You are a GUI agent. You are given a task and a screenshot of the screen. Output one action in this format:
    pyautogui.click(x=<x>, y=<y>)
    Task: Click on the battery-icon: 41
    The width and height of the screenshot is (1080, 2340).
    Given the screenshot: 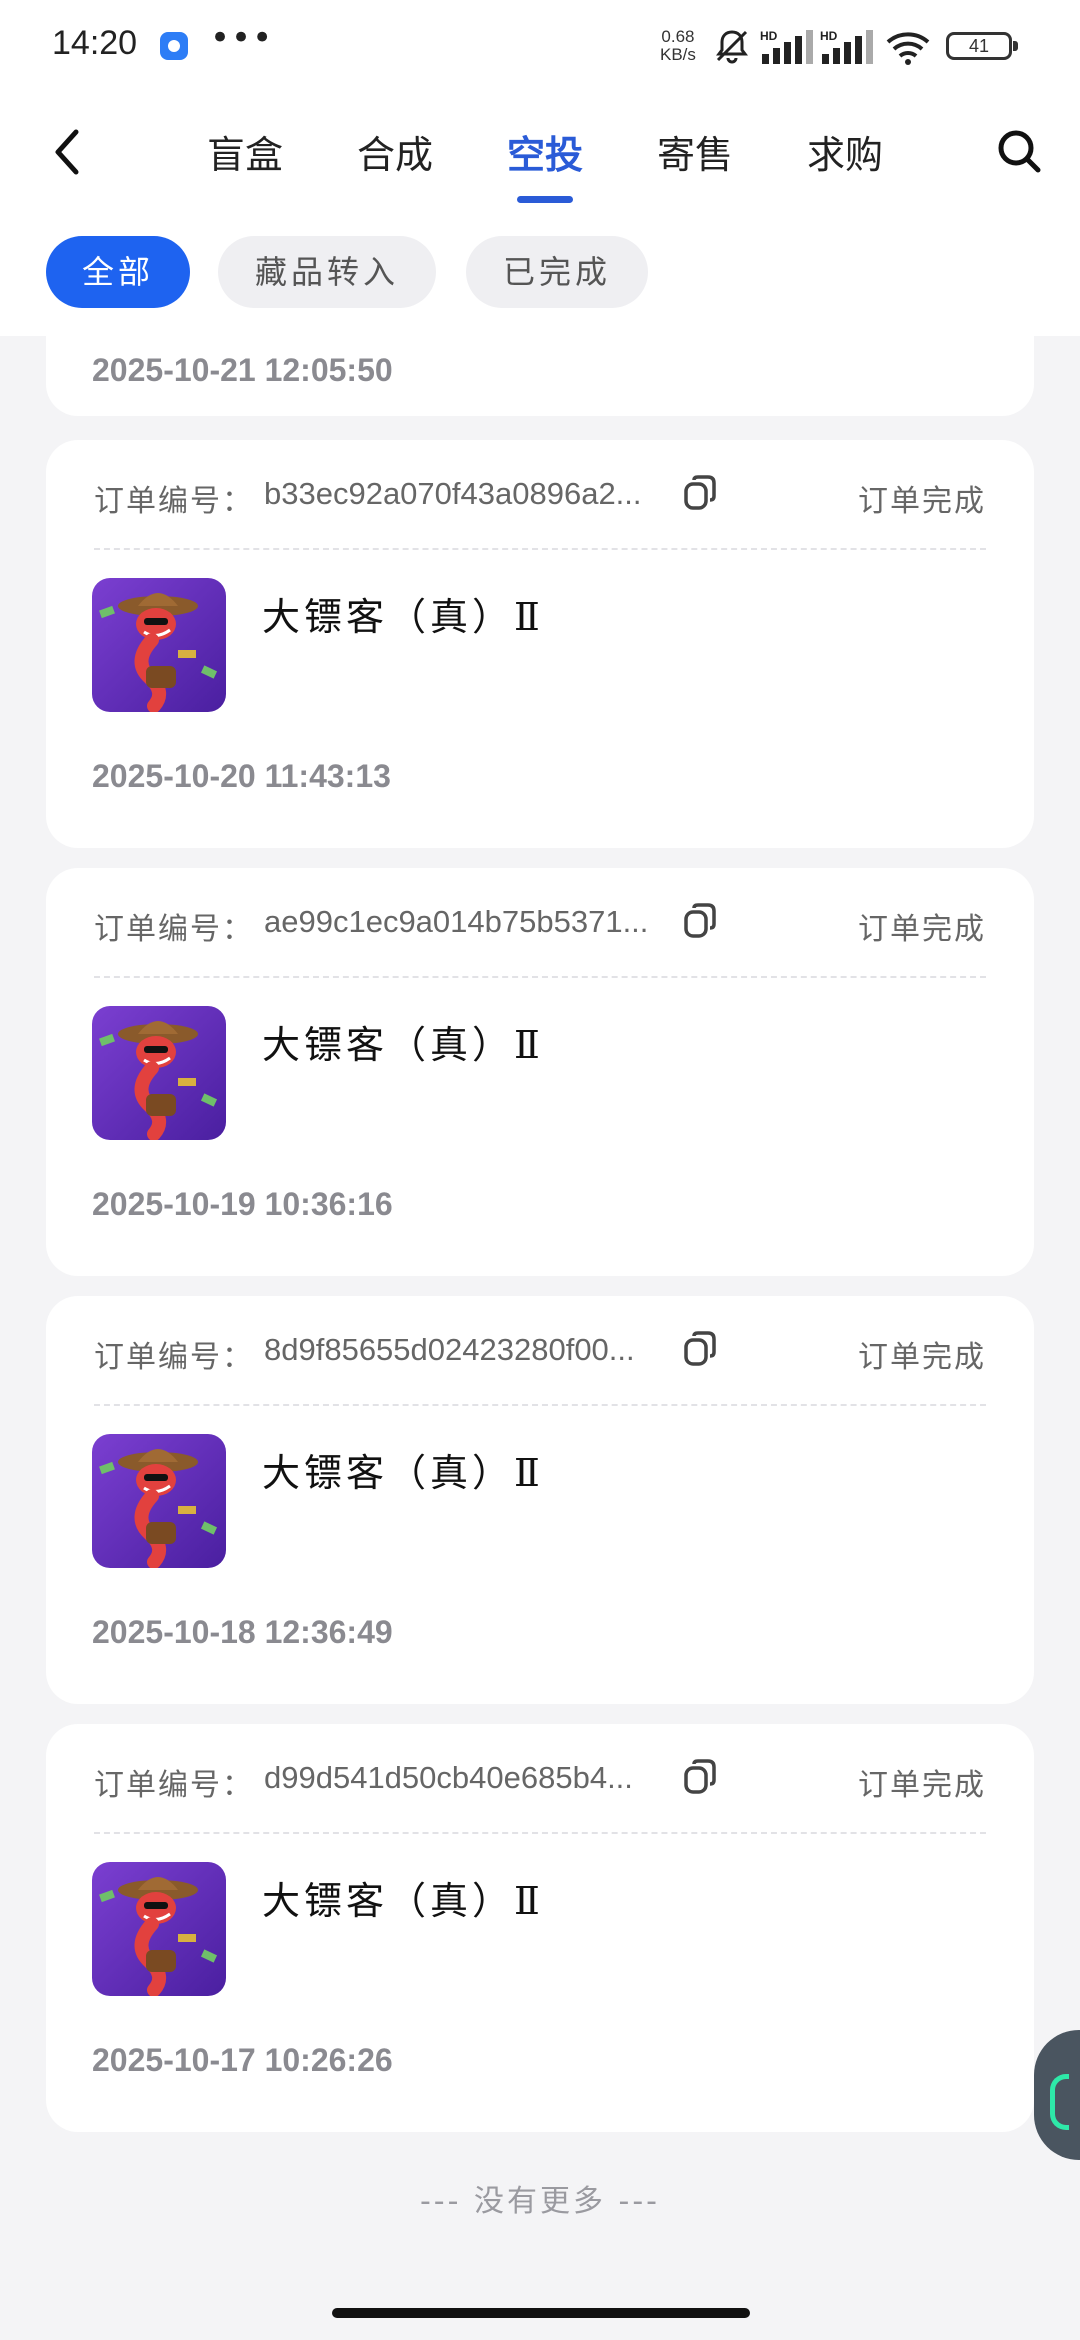 What is the action you would take?
    pyautogui.click(x=982, y=46)
    